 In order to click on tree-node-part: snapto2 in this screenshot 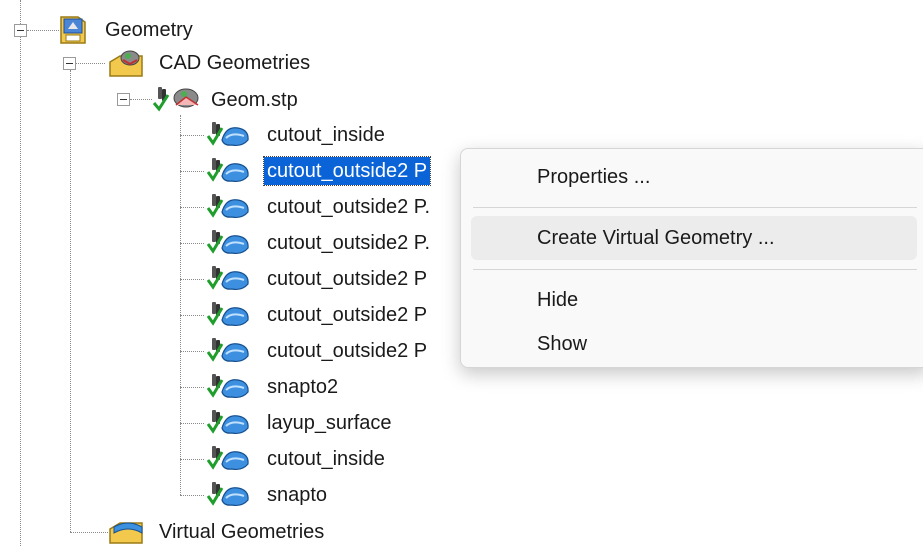, I will do `click(332, 387)`.